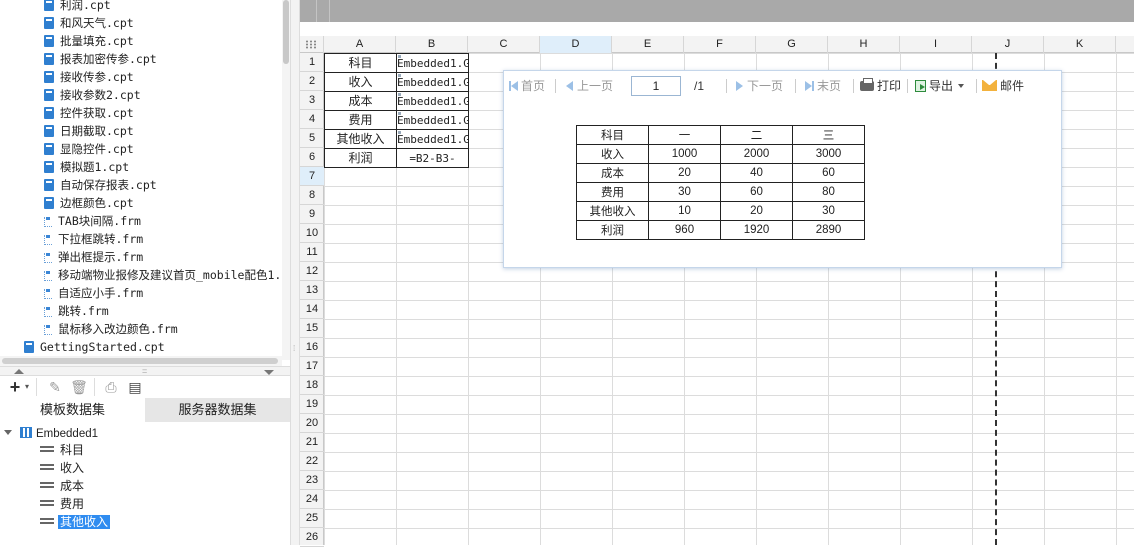 The image size is (1134, 547). Describe the element at coordinates (360, 158) in the screenshot. I see `sheet-cell: 利润` at that location.